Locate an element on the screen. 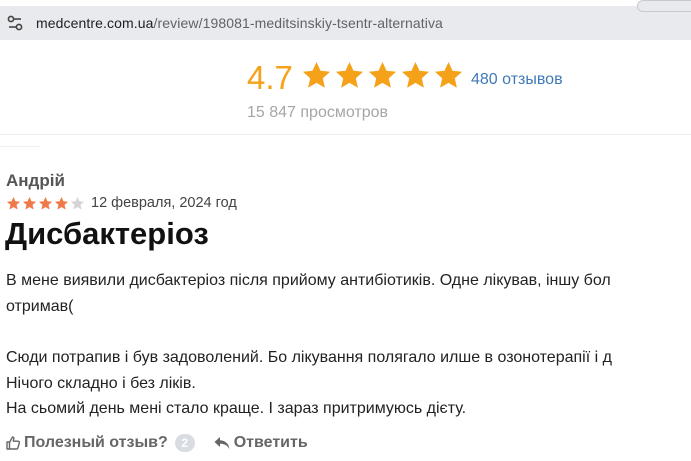 Image resolution: width=691 pixels, height=461 pixels. rating-value: 4.7 is located at coordinates (270, 77).